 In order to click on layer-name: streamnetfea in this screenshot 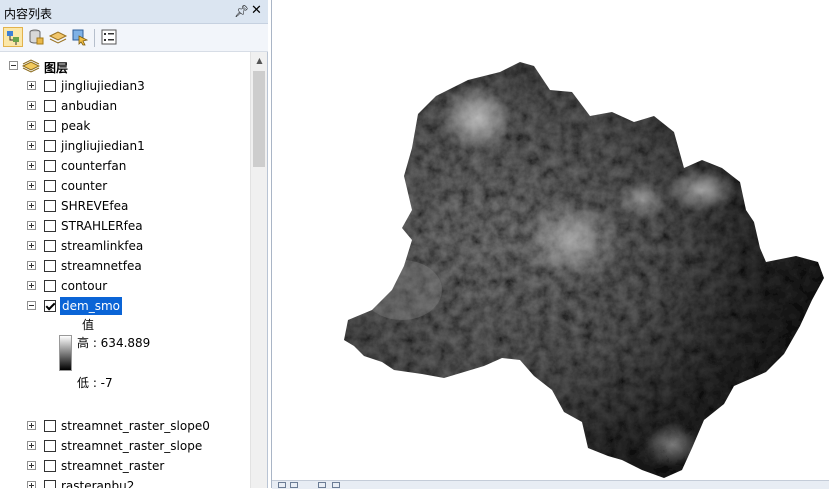, I will do `click(101, 266)`.